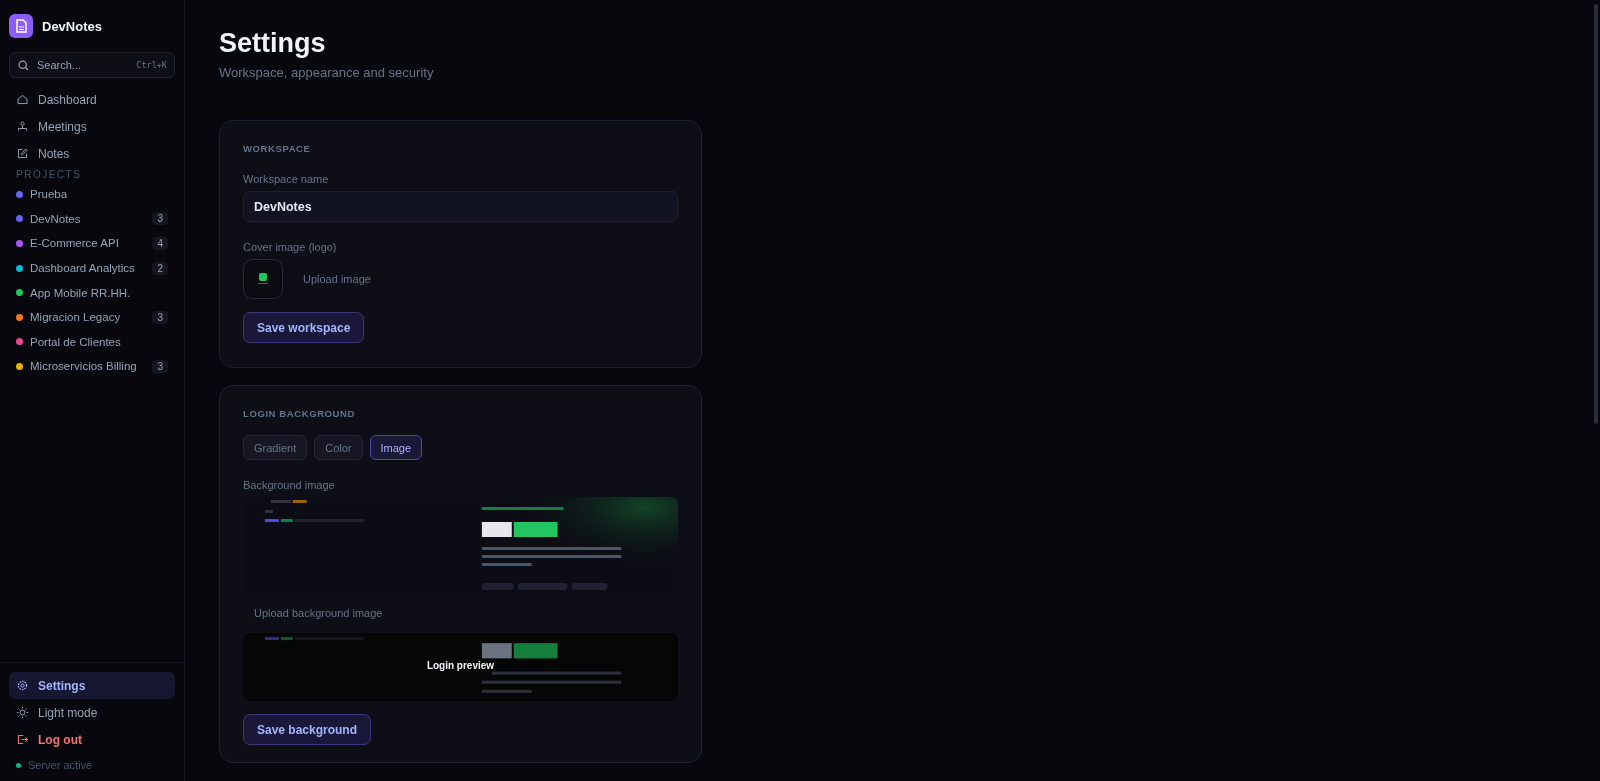 This screenshot has width=1600, height=781. I want to click on project-name: Migracion Legacy, so click(76, 317).